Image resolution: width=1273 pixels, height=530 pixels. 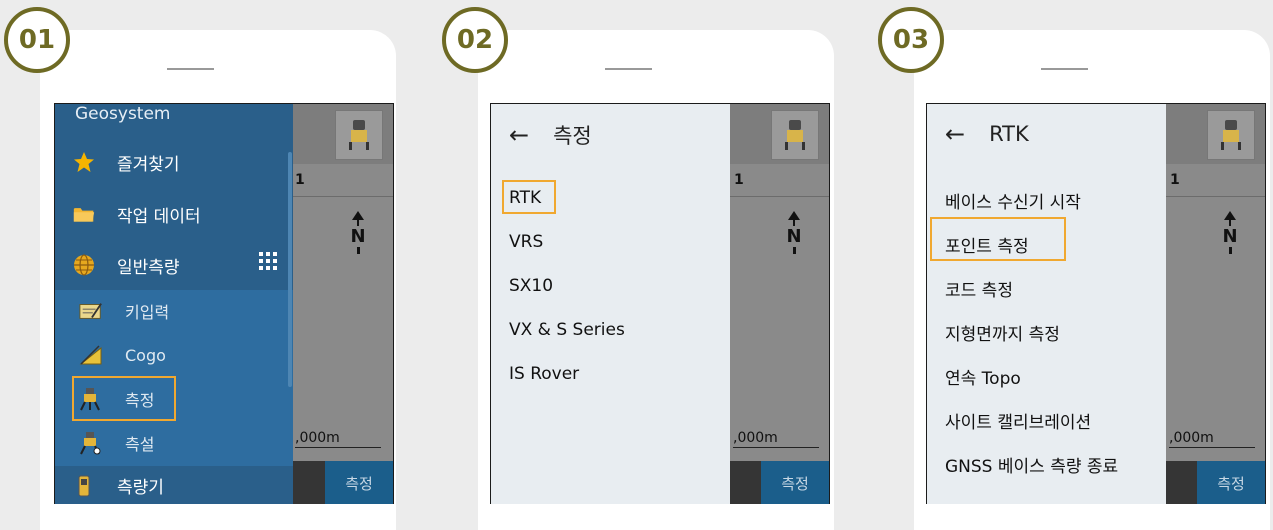 What do you see at coordinates (1031, 464) in the screenshot?
I see `menu-item-end-gnss-base-survey: GNSS 베이스 측량 종료` at bounding box center [1031, 464].